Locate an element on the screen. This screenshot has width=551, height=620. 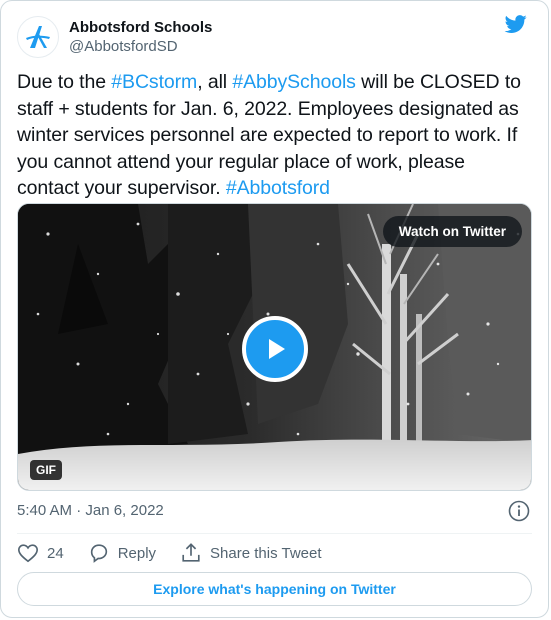
share-button: Share this Tweet is located at coordinates (251, 553).